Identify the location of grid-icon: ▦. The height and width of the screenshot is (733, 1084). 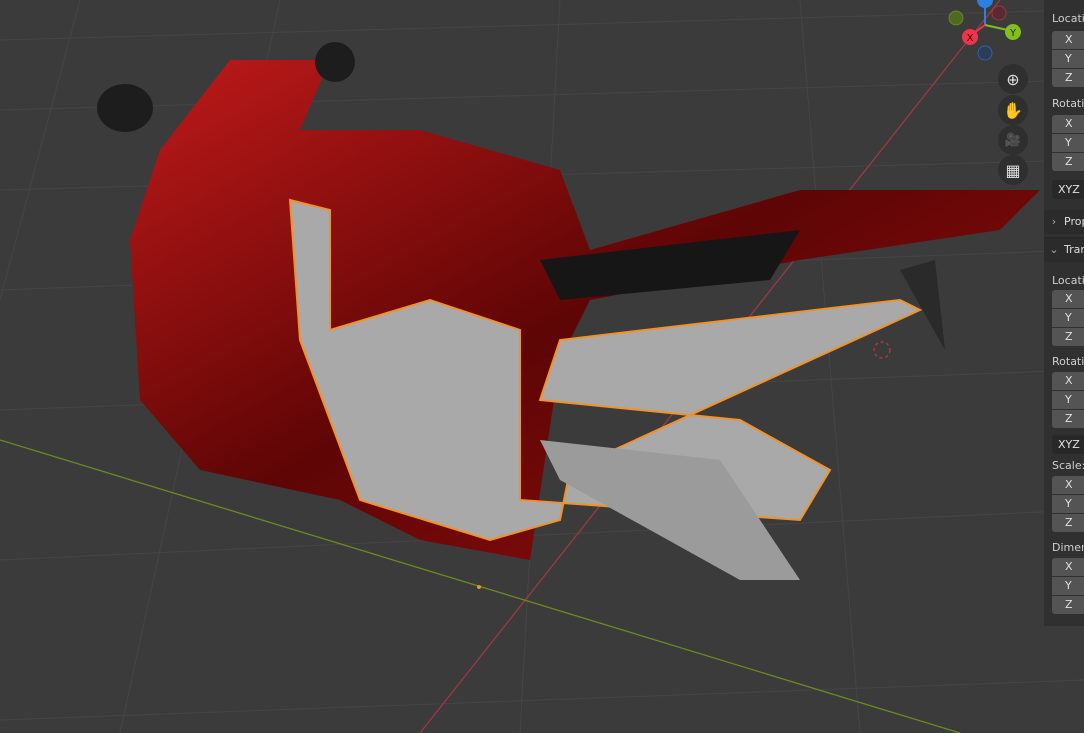
(1013, 170).